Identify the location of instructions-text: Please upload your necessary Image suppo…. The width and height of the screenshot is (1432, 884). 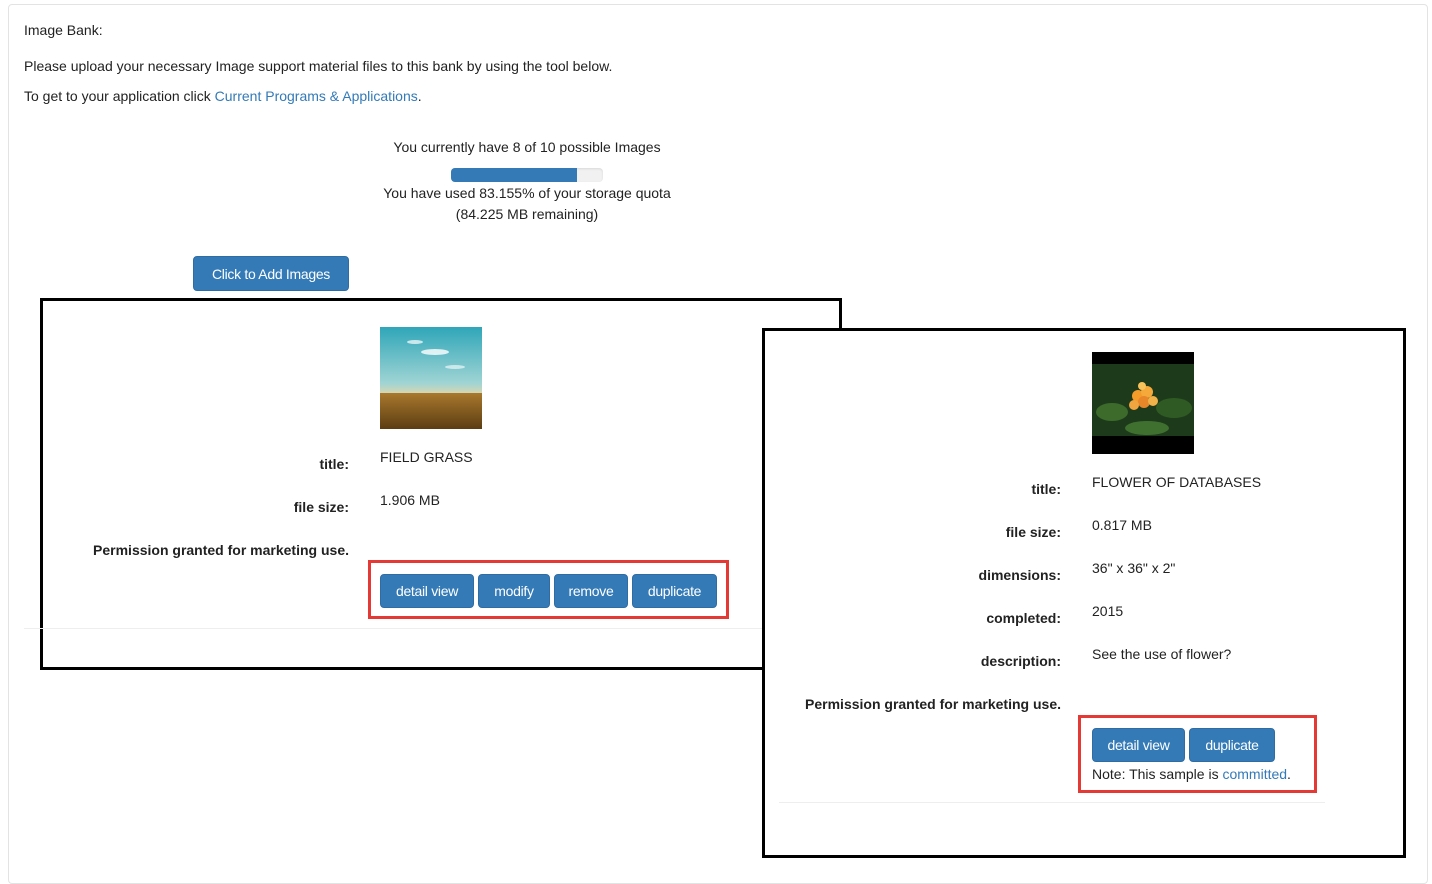
(318, 66).